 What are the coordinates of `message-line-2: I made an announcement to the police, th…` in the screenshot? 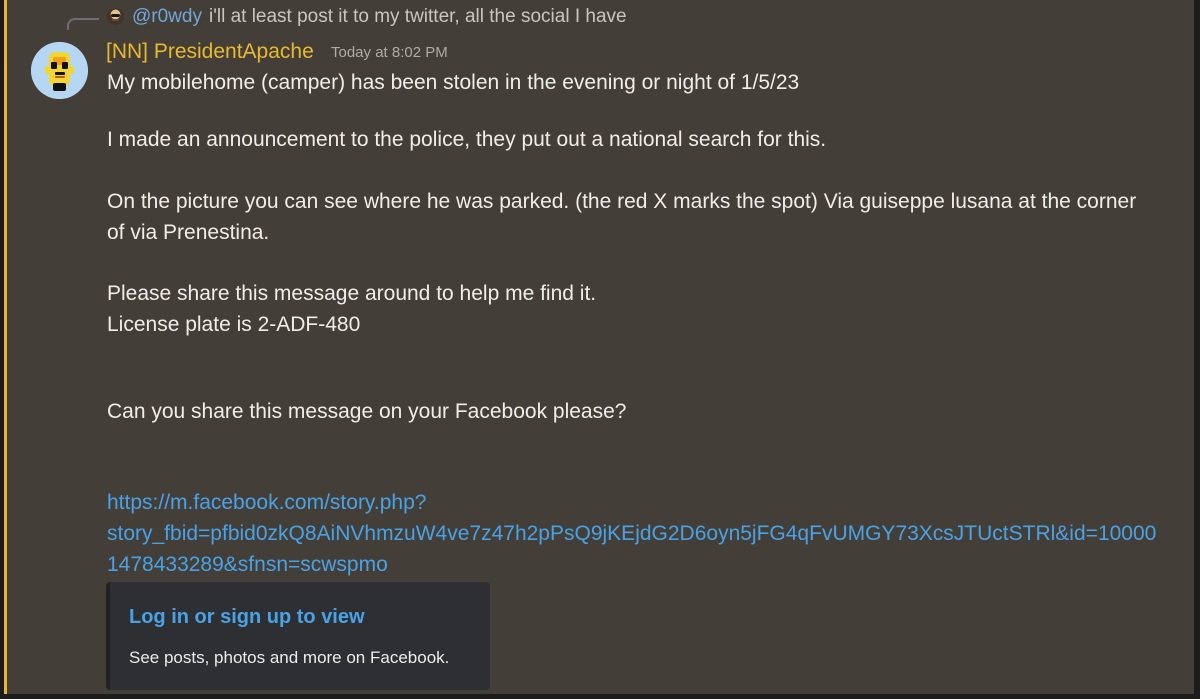 It's located at (467, 139).